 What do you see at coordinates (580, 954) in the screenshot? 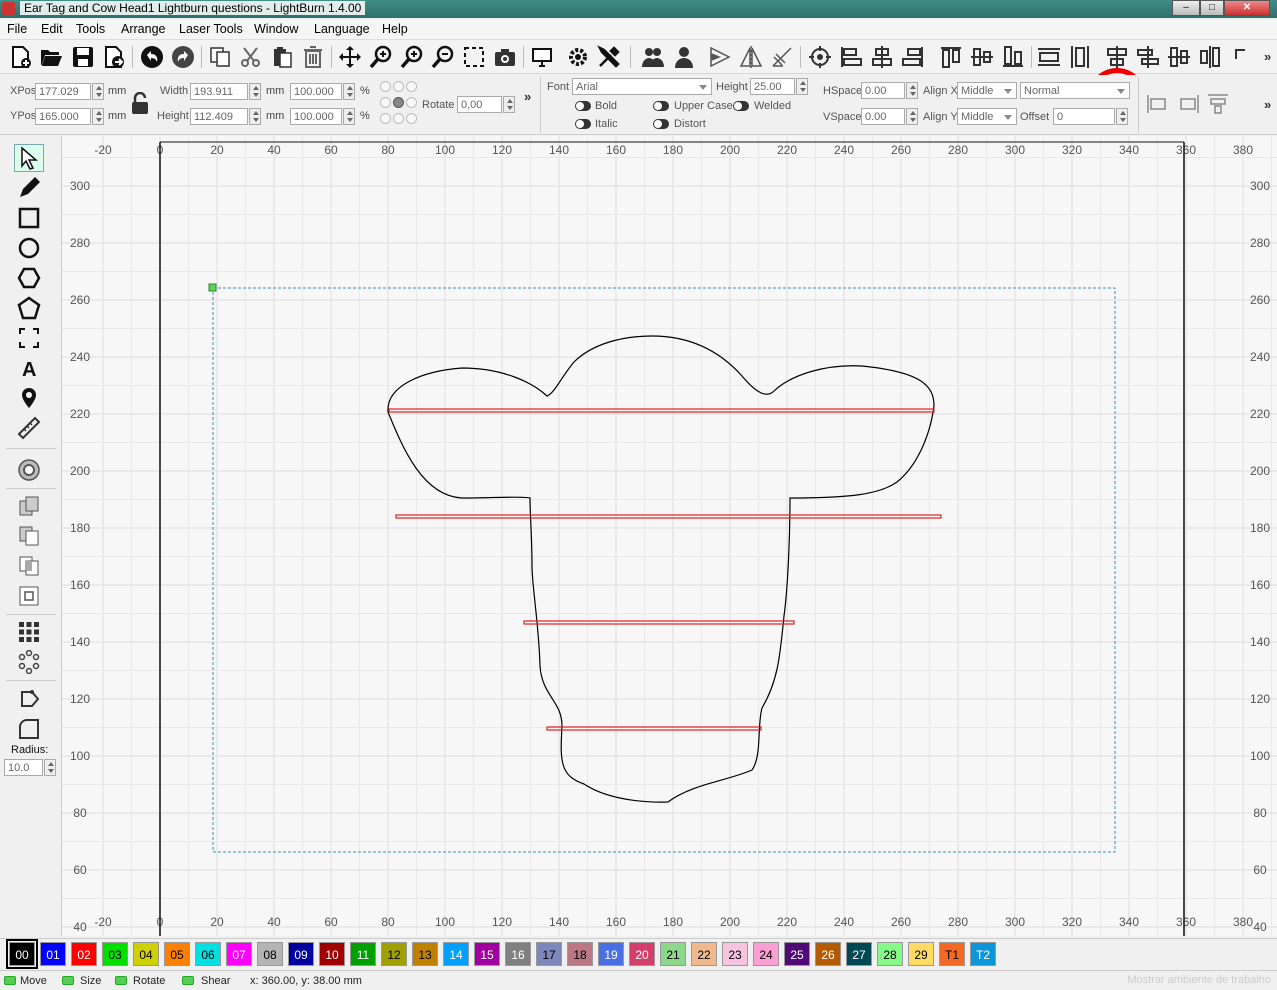
I see `color-swatch-18: 18` at bounding box center [580, 954].